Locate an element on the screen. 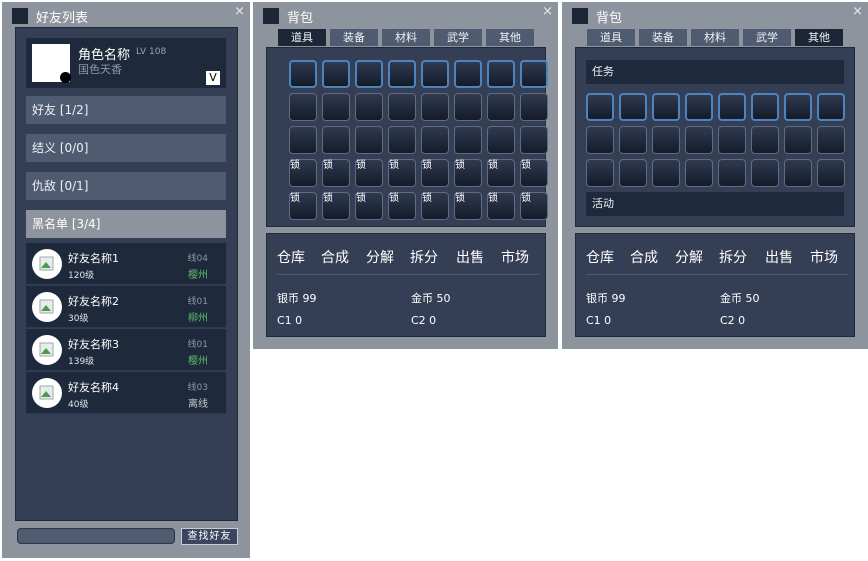 This screenshot has width=868, height=561. category-sworn: 结义 [0/0] is located at coordinates (126, 148).